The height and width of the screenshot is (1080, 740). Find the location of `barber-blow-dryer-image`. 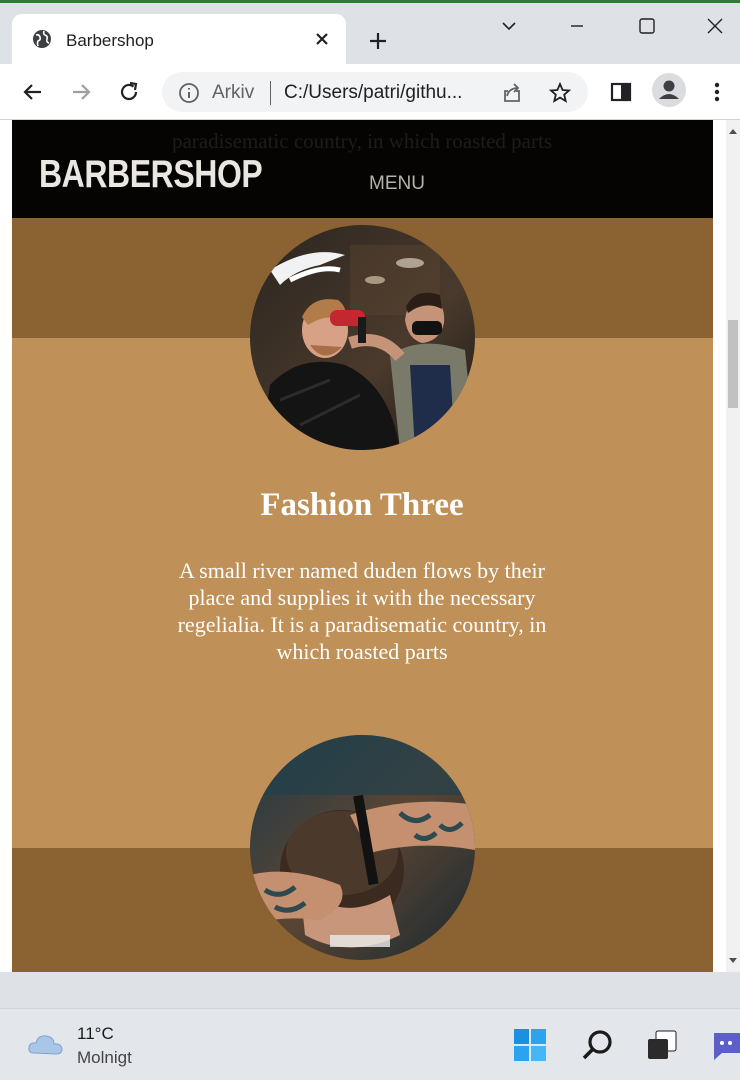

barber-blow-dryer-image is located at coordinates (362, 337).